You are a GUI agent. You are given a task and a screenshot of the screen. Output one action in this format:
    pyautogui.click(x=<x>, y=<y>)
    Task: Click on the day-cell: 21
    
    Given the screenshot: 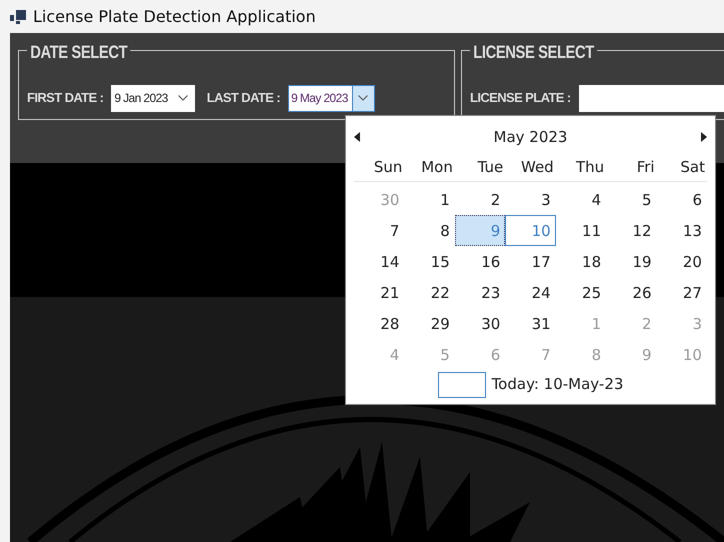 What is the action you would take?
    pyautogui.click(x=379, y=292)
    